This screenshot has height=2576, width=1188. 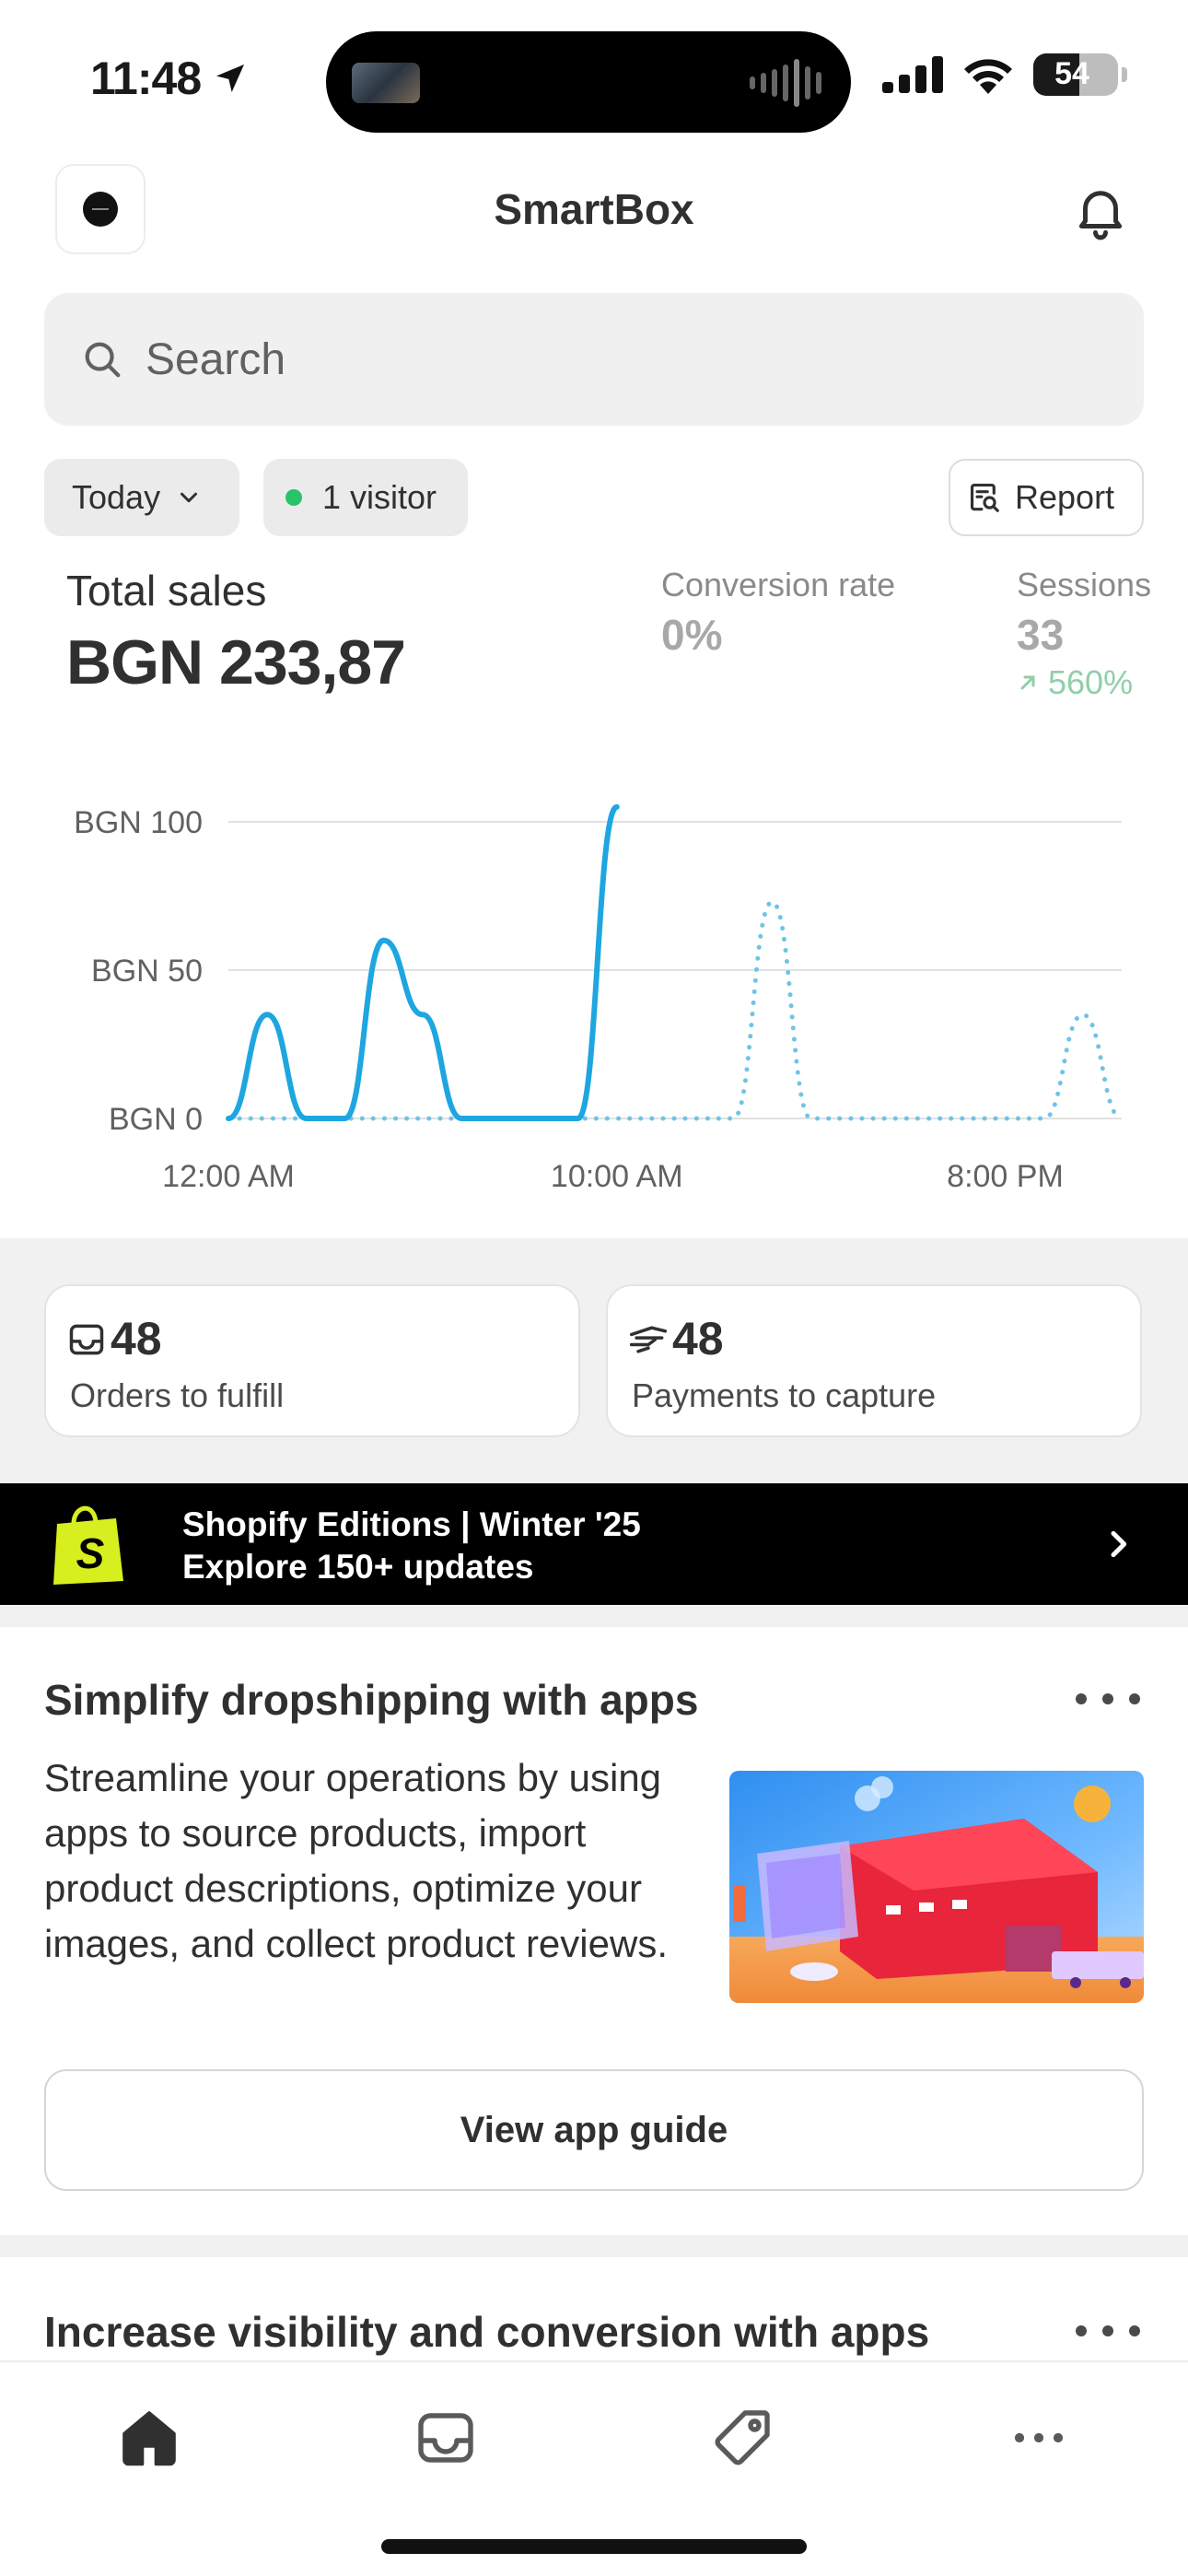 What do you see at coordinates (312, 1360) in the screenshot?
I see `orders-to-fulfill-card: 48 Orders to fulfill` at bounding box center [312, 1360].